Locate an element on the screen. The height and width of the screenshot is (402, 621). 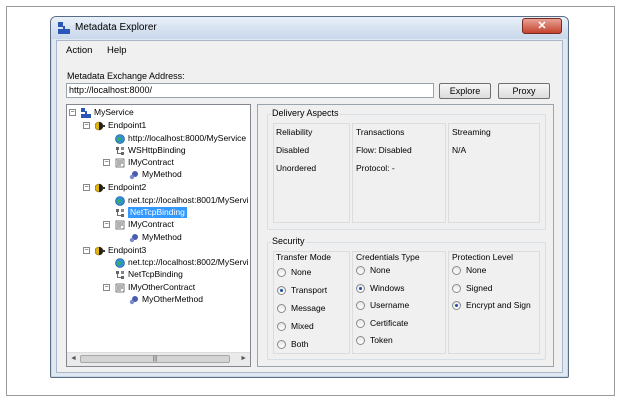
reliability-heading: Reliability is located at coordinates (294, 132).